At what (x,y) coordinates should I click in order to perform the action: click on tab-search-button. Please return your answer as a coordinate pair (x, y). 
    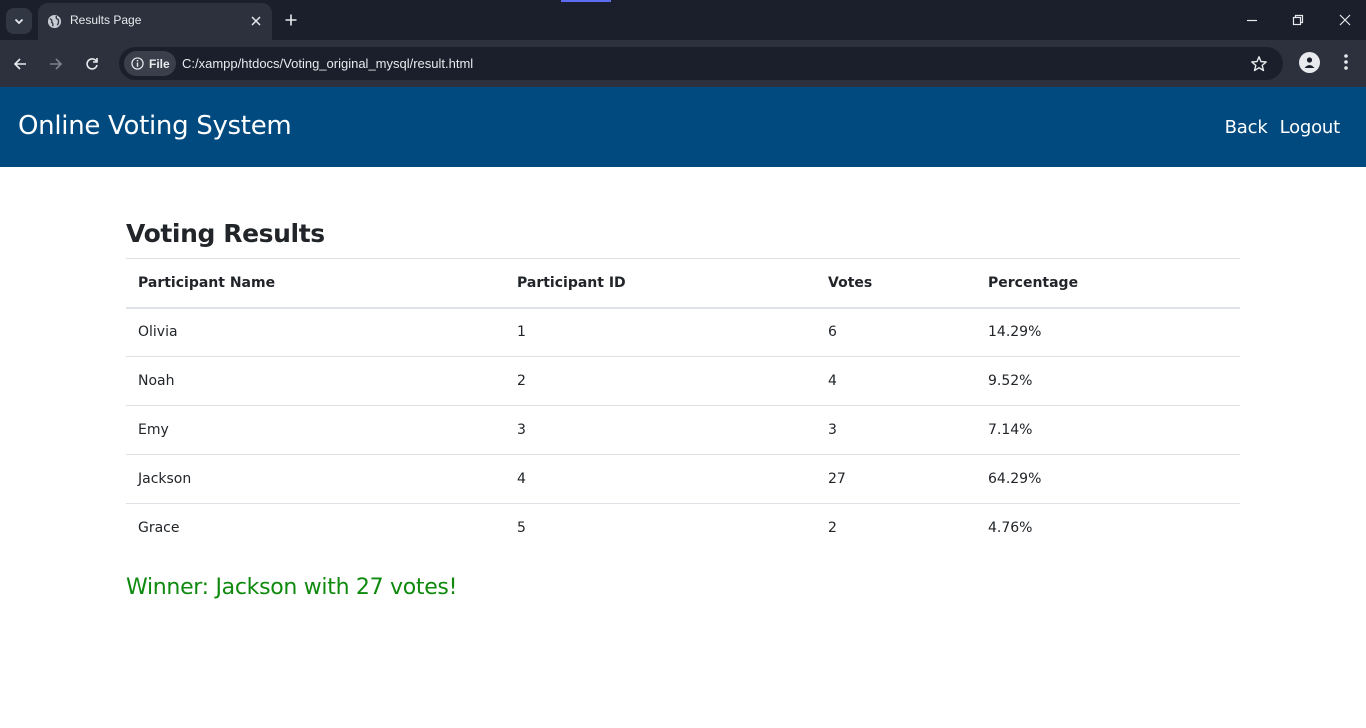
    Looking at the image, I should click on (19, 21).